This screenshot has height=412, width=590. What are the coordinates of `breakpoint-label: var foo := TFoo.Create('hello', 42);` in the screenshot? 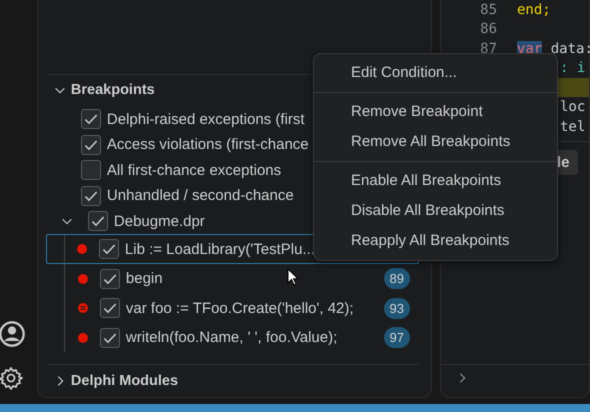 It's located at (240, 308).